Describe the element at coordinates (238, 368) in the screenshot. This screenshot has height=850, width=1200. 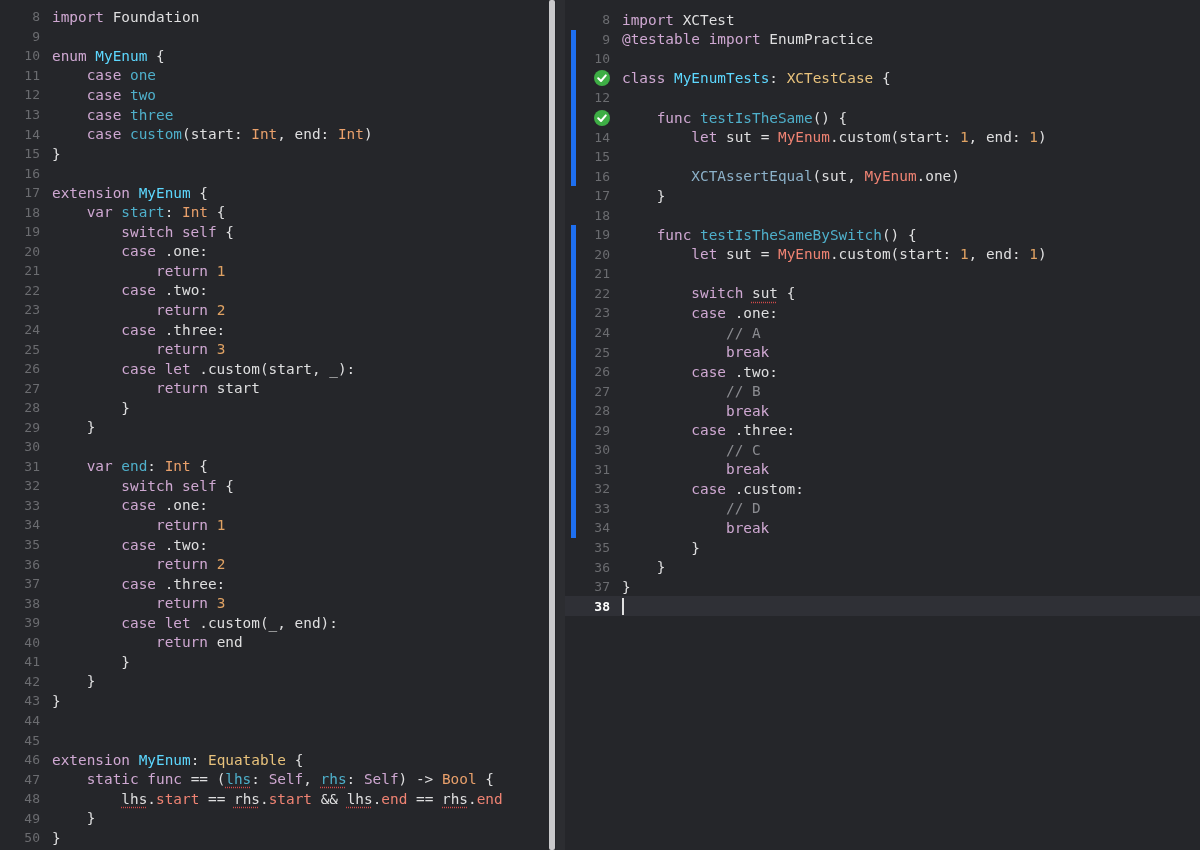
I see `code-line: case let .custom(start, _):` at that location.